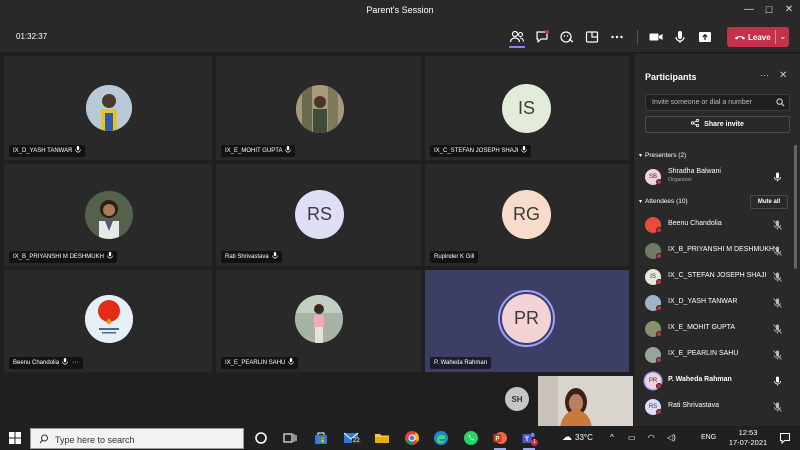 The height and width of the screenshot is (450, 800). I want to click on share-screen-icon, so click(705, 37).